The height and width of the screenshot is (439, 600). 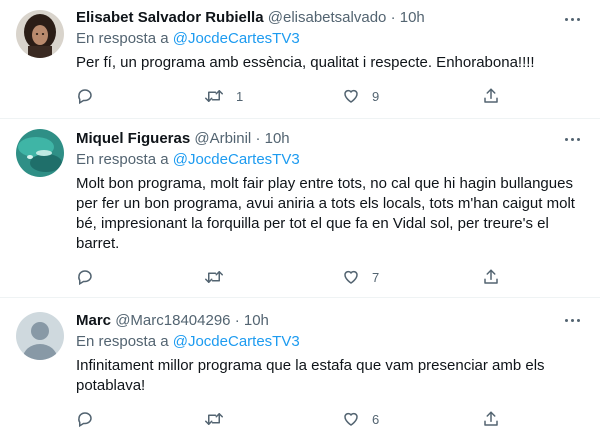 I want to click on like-count: 6, so click(x=376, y=419).